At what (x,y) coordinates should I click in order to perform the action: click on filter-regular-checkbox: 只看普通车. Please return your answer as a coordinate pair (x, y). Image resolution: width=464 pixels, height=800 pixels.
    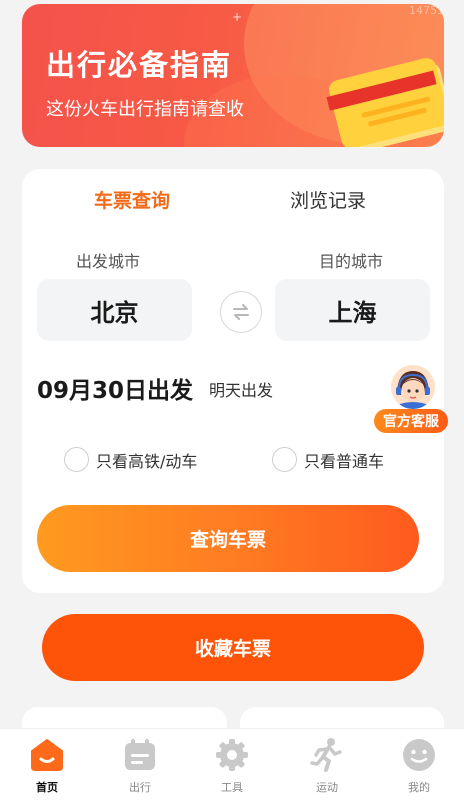
    Looking at the image, I should click on (328, 459).